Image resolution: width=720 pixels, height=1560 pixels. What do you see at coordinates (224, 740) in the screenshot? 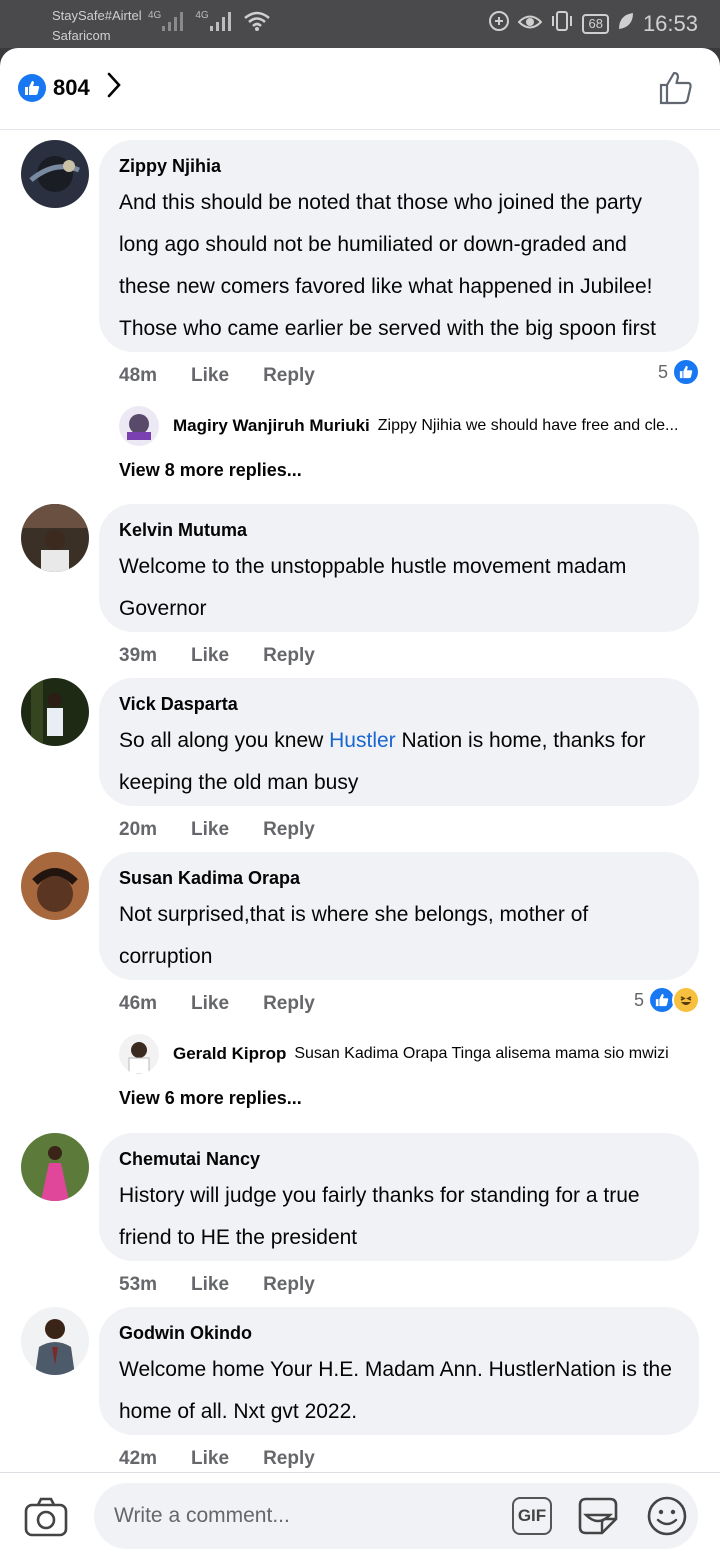
I see `comment-text-part: So all along you knew` at bounding box center [224, 740].